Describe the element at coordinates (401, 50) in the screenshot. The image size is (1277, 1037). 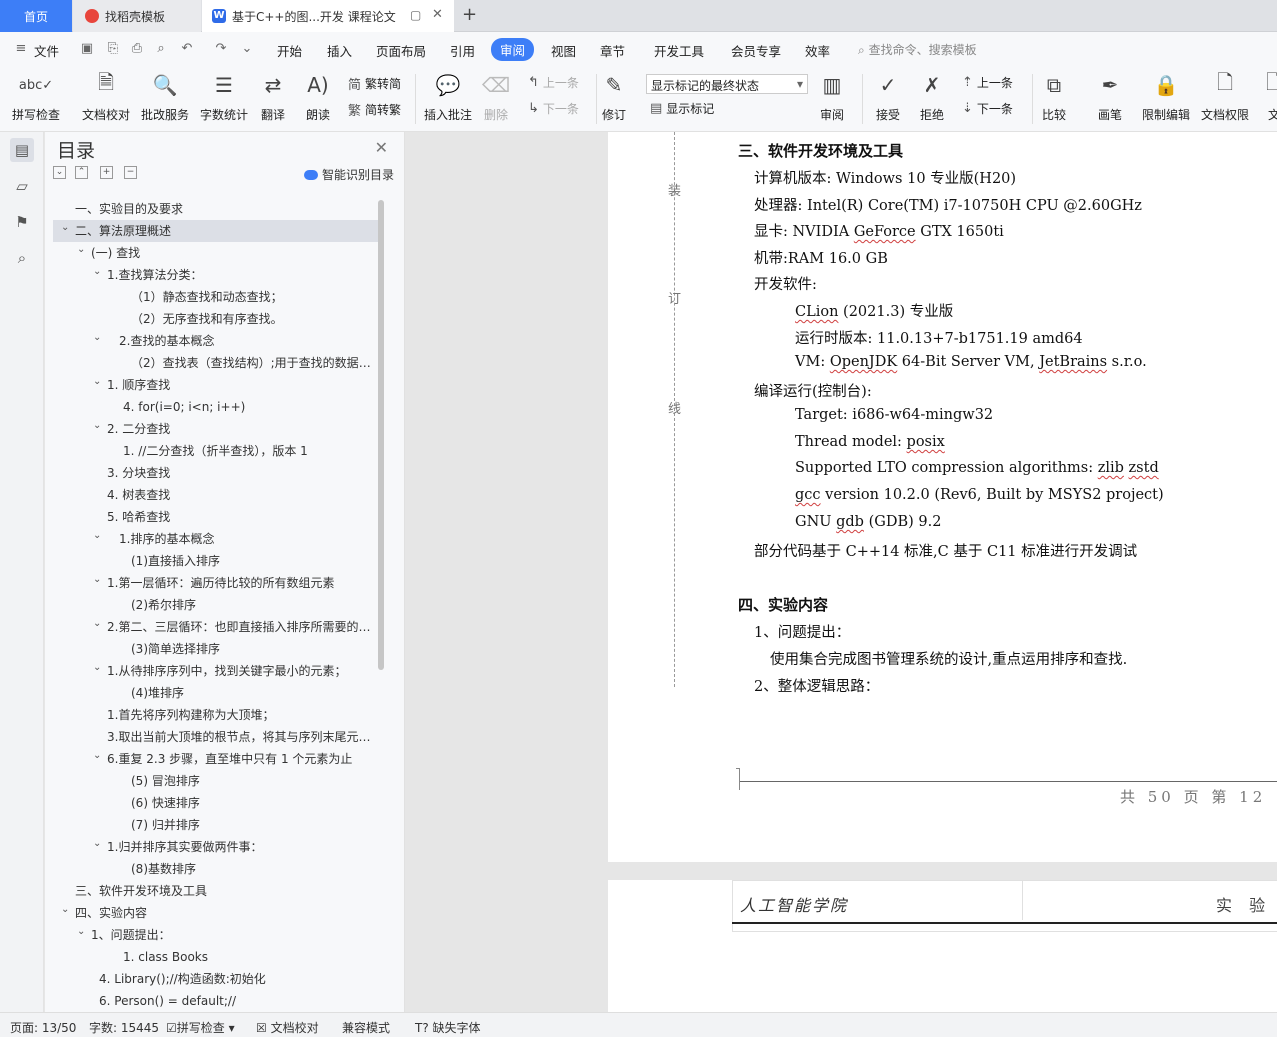
I see `menu-layout: 页面布局` at that location.